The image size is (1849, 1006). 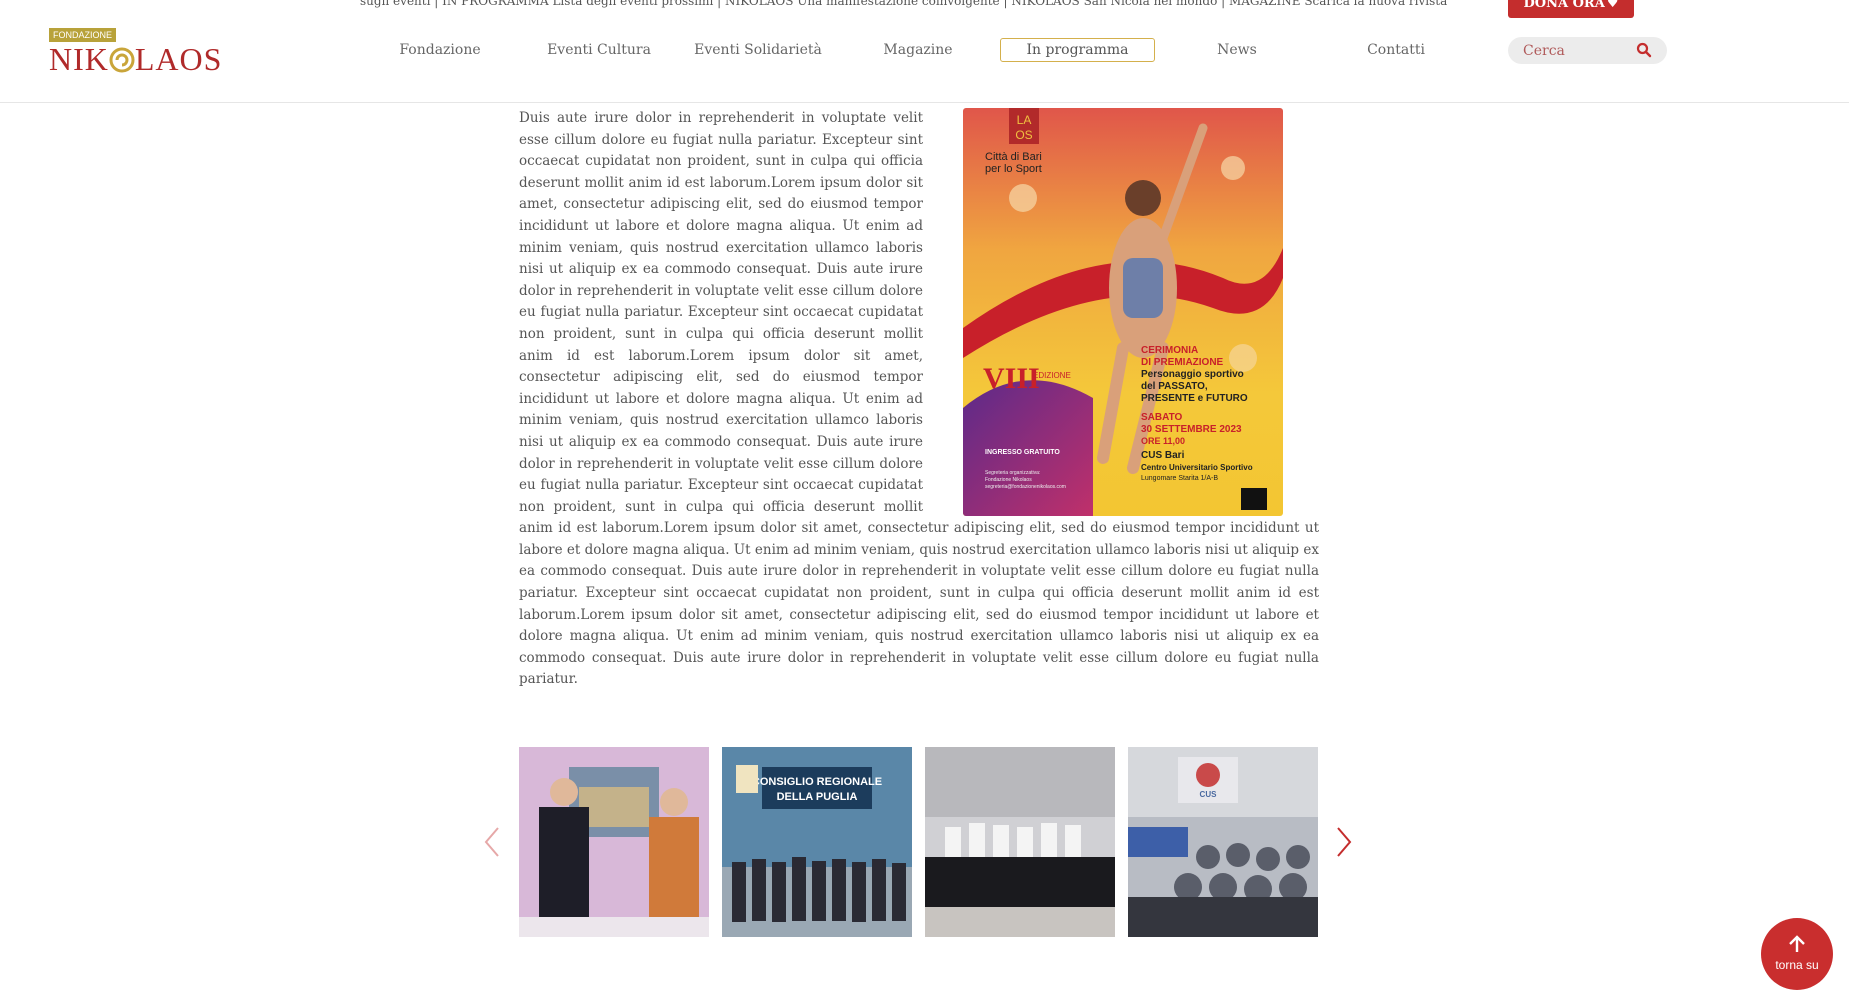 I want to click on donate-label: DONA ORA, so click(x=1564, y=5).